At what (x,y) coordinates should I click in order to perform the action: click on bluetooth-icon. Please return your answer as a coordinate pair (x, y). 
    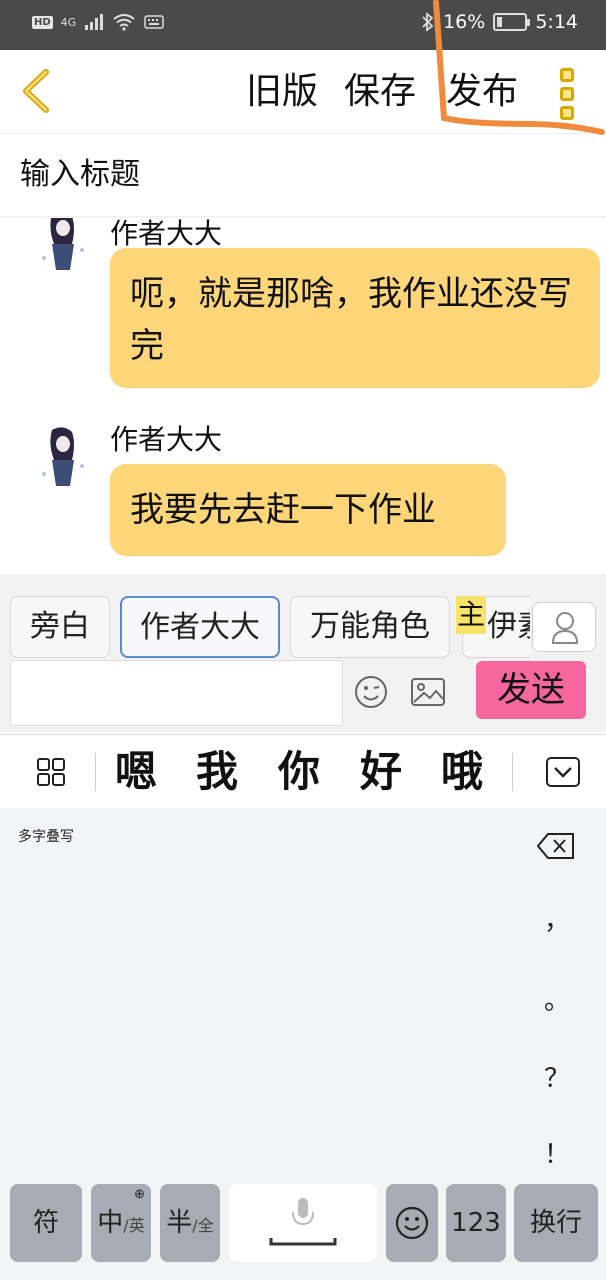
    Looking at the image, I should click on (428, 22).